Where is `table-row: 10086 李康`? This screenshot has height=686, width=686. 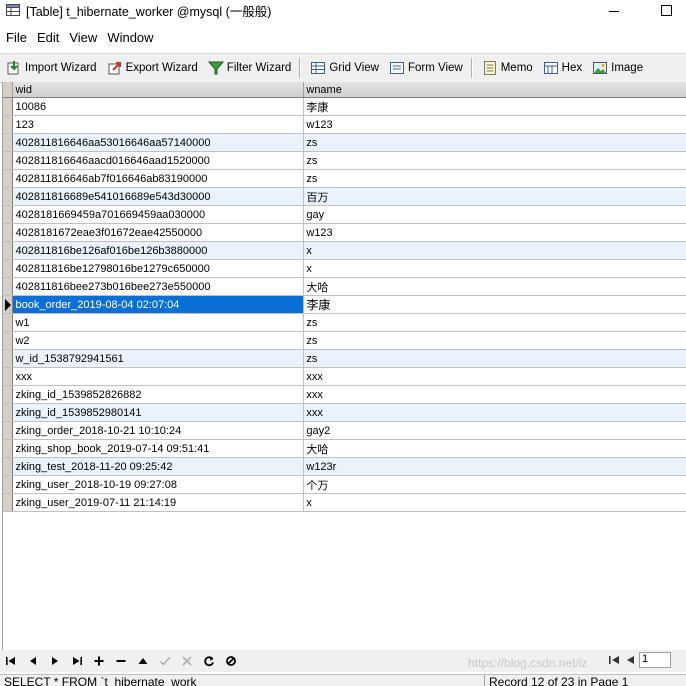
table-row: 10086 李康 is located at coordinates (344, 106).